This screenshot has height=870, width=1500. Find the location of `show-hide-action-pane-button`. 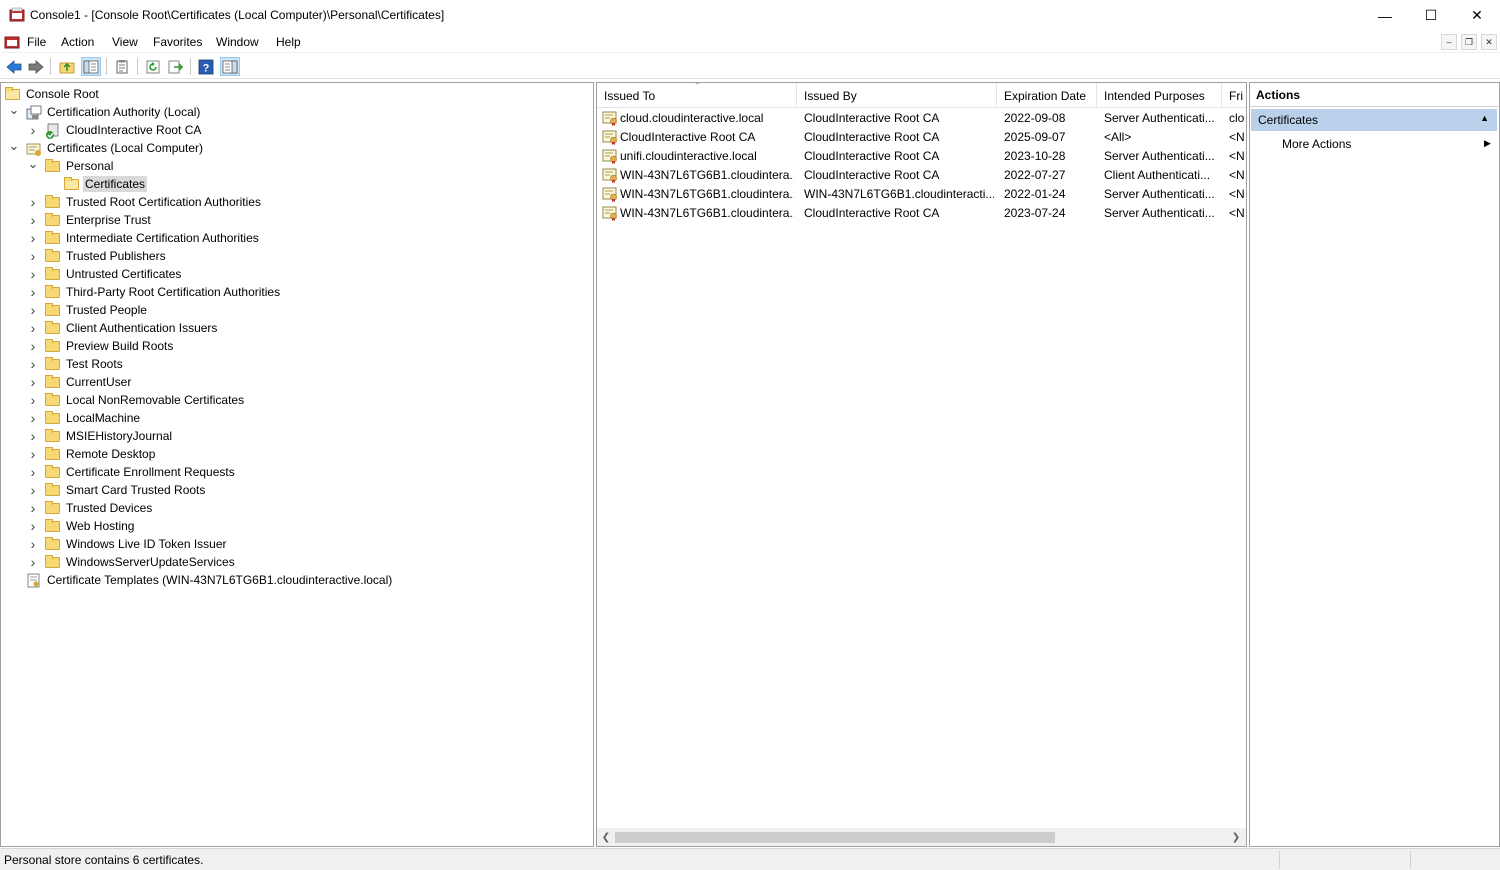

show-hide-action-pane-button is located at coordinates (230, 66).